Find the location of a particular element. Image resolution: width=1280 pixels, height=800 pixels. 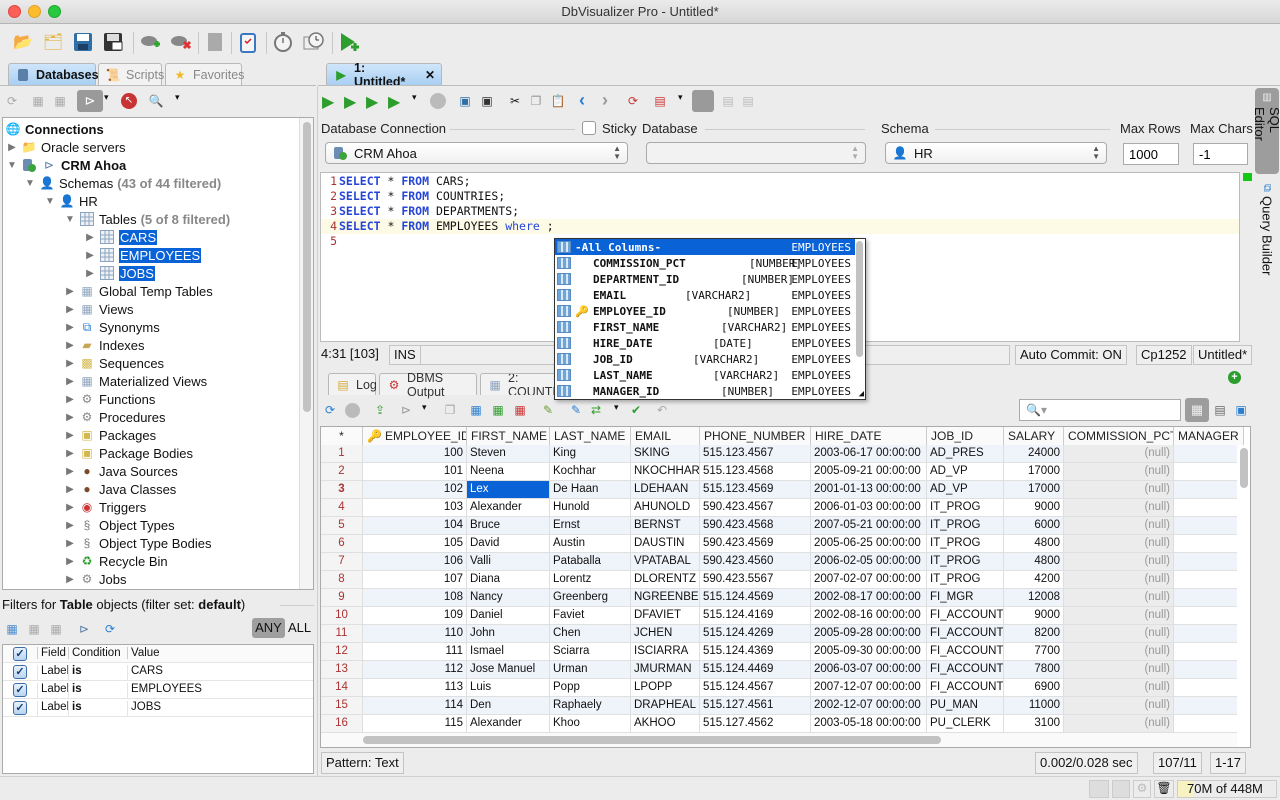

cell-employee-id: 106 is located at coordinates (415, 561).